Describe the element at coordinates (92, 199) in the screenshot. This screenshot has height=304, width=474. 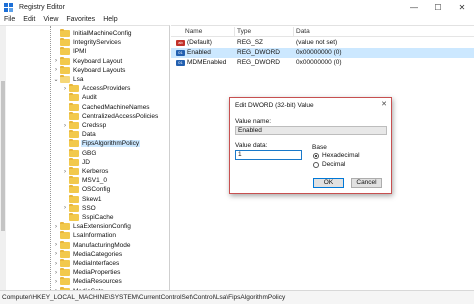
I see `tree-item-label: Skew1` at that location.